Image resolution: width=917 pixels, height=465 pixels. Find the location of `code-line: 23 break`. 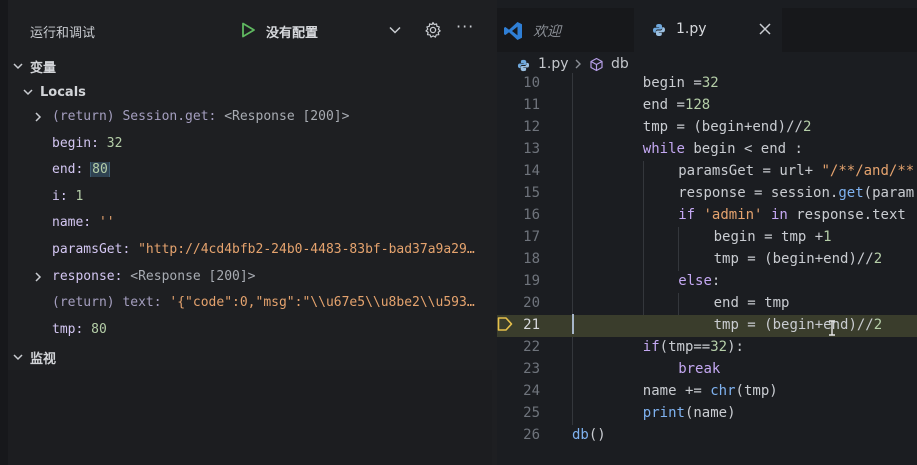

code-line: 23 break is located at coordinates (707, 370).